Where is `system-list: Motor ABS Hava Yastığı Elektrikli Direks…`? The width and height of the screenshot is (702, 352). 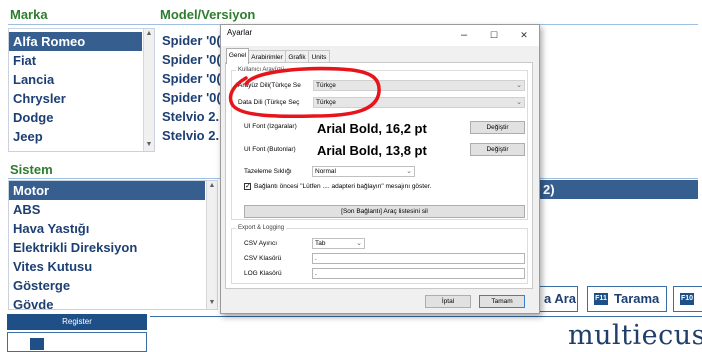
system-list: Motor ABS Hava Yastığı Elektrikli Direks… is located at coordinates (113, 245).